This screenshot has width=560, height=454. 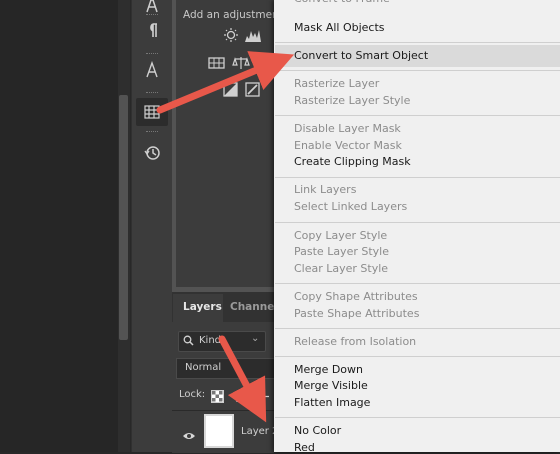 I want to click on menu-item-clear-layer-style: Clear Layer Style, so click(x=341, y=268).